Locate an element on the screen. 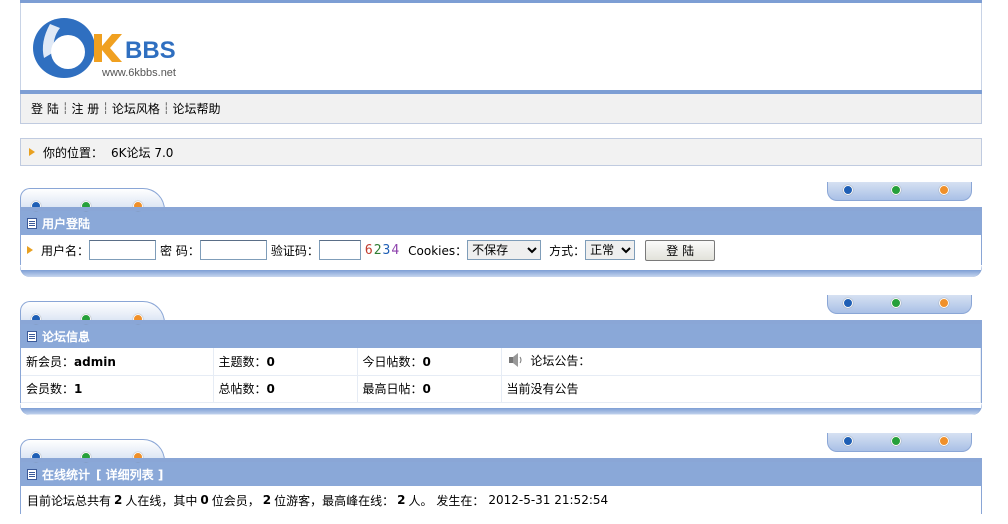  top-menu: 登 陆 ┆ 注 册 ┆ 论坛风格 ┆ 论坛帮助 is located at coordinates (501, 109).